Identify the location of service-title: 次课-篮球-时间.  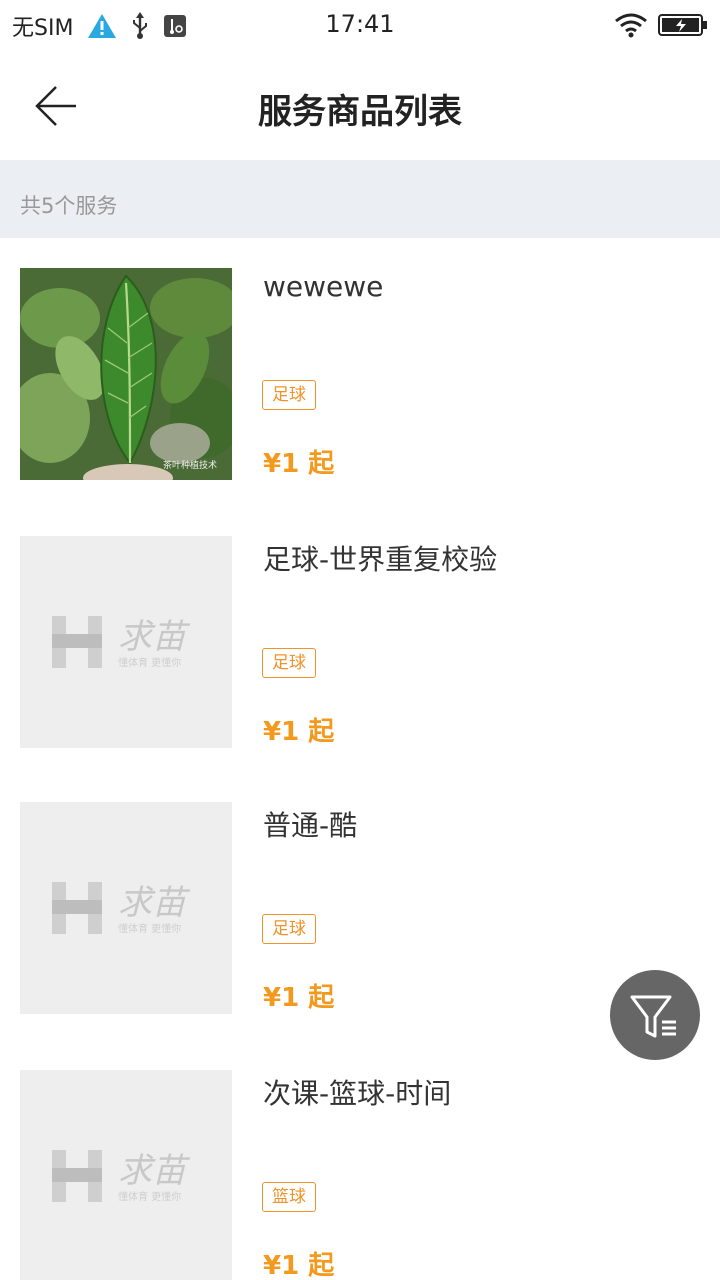
(357, 1093).